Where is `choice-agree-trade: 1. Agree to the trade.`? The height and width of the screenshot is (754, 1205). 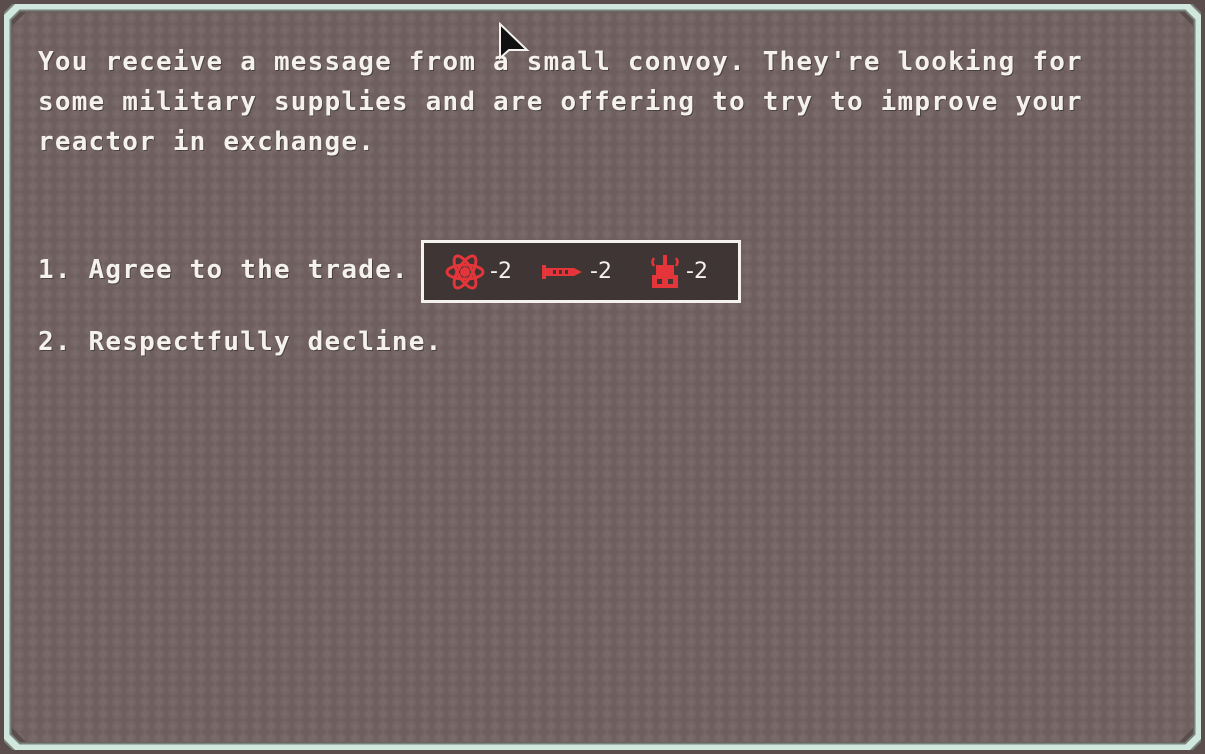
choice-agree-trade: 1. Agree to the trade. is located at coordinates (223, 270).